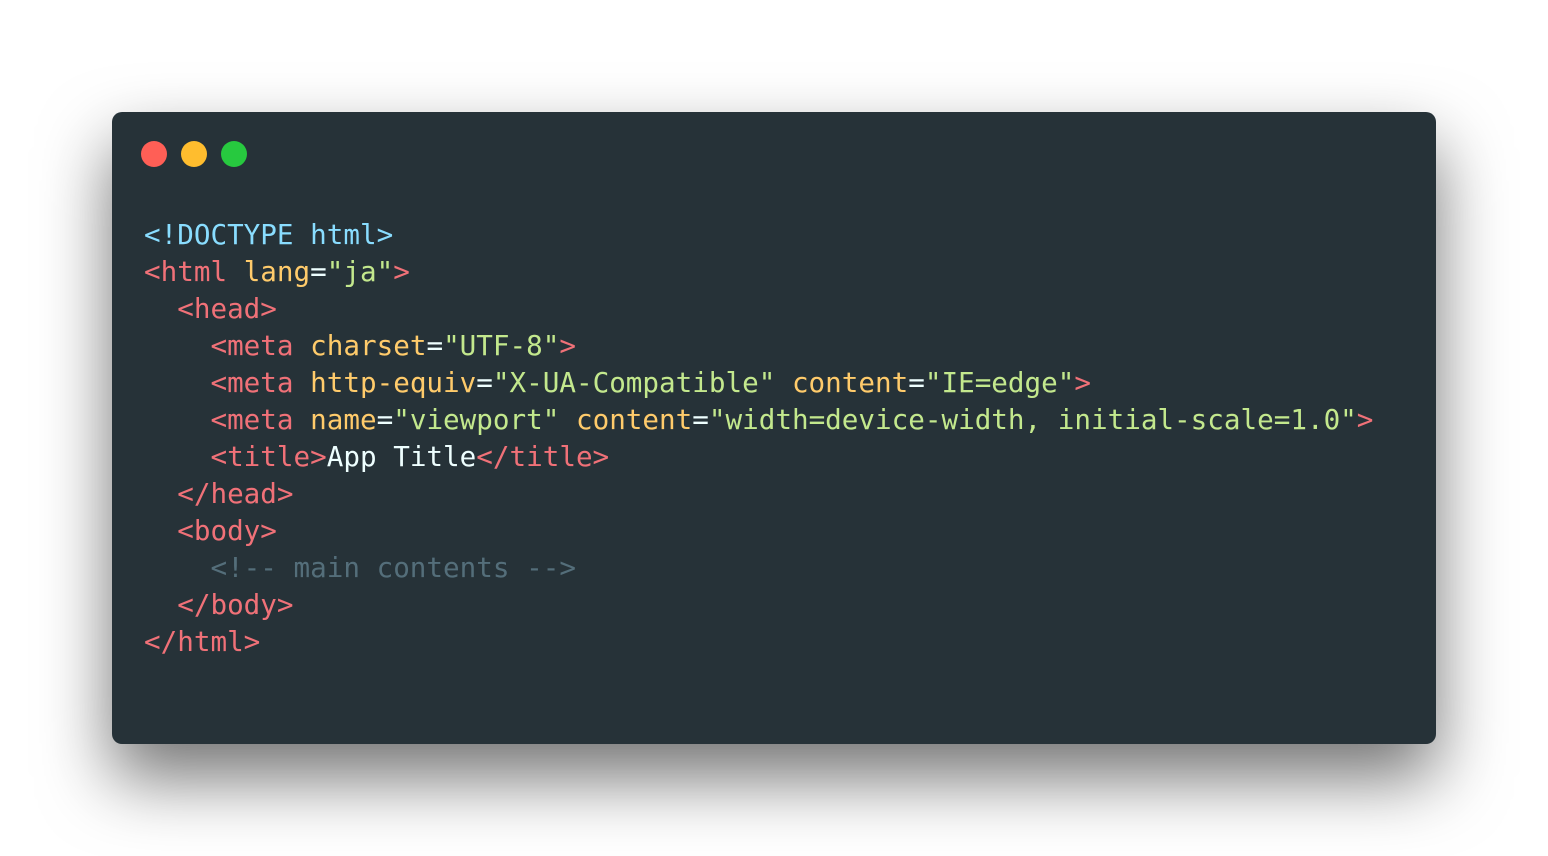 This screenshot has height=856, width=1548. I want to click on tag-token: </html>, so click(202, 641).